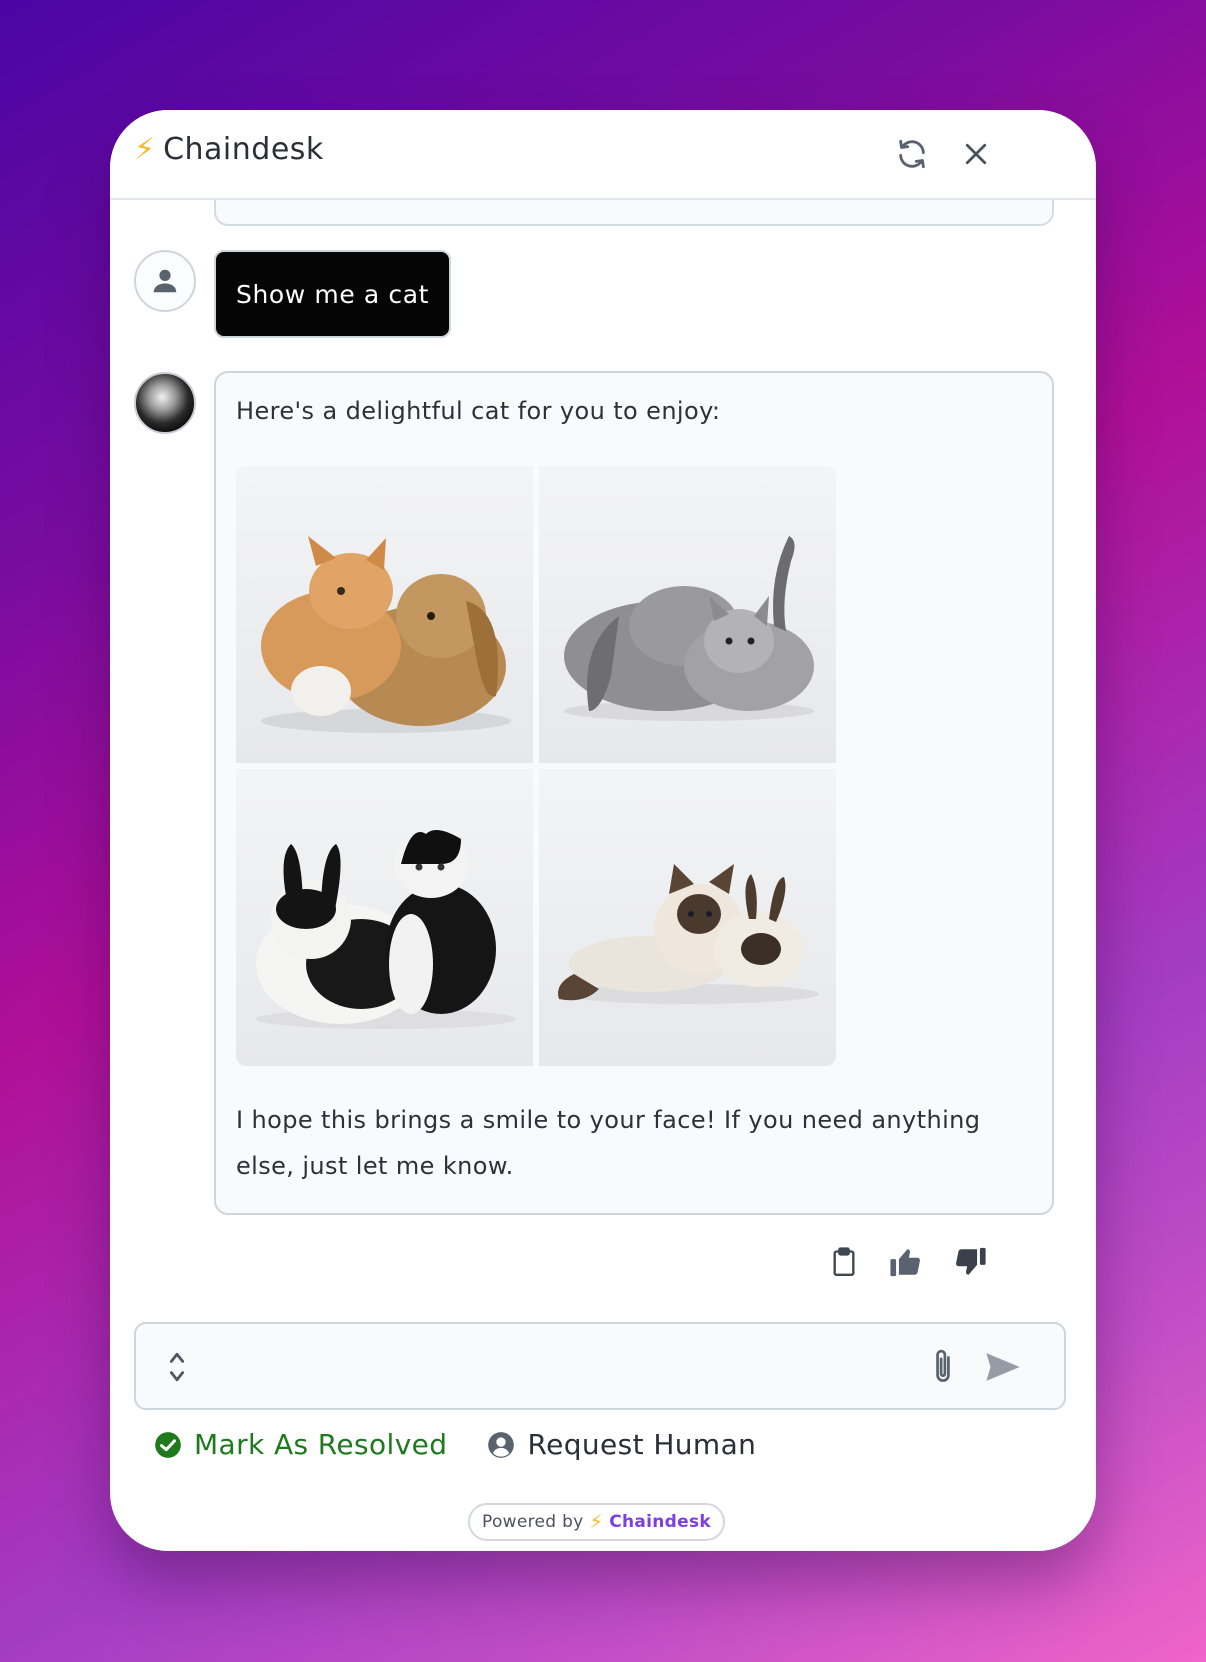 This screenshot has width=1206, height=1662. I want to click on message-input, so click(558, 1367).